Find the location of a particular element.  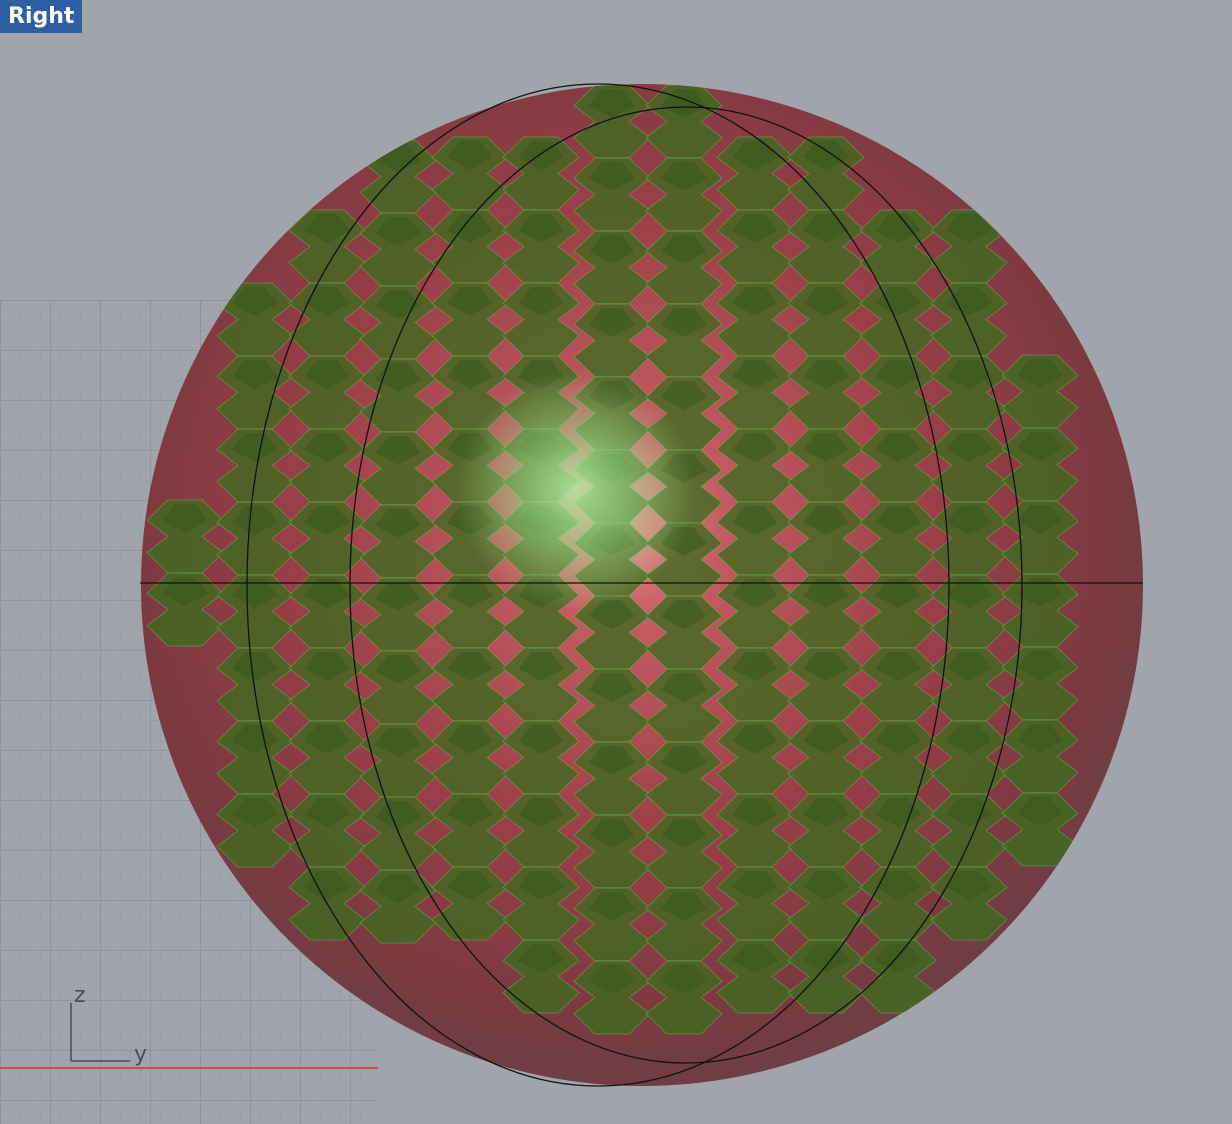

light-highlight is located at coordinates (575, 490).